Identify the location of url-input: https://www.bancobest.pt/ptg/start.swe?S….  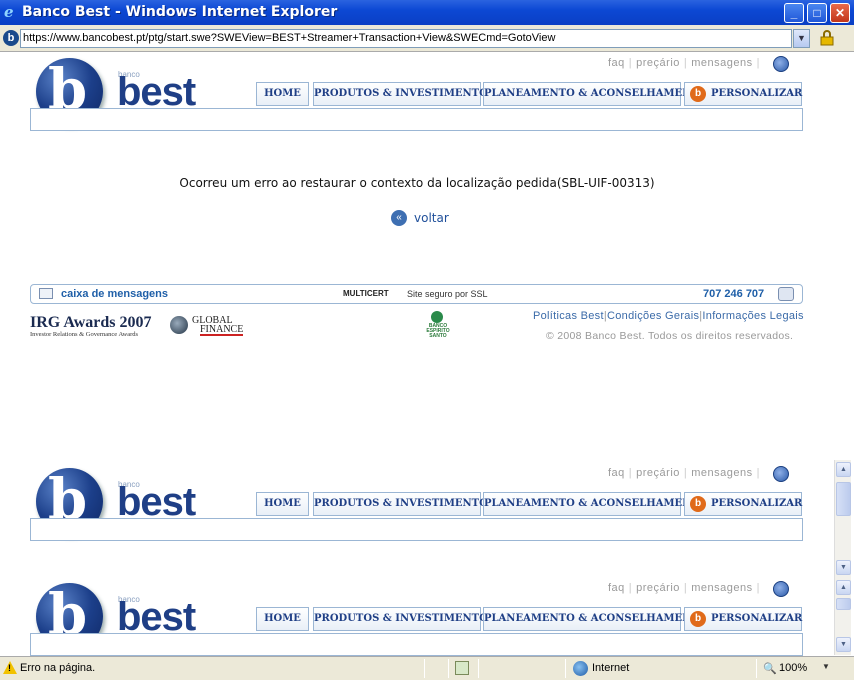
(406, 38).